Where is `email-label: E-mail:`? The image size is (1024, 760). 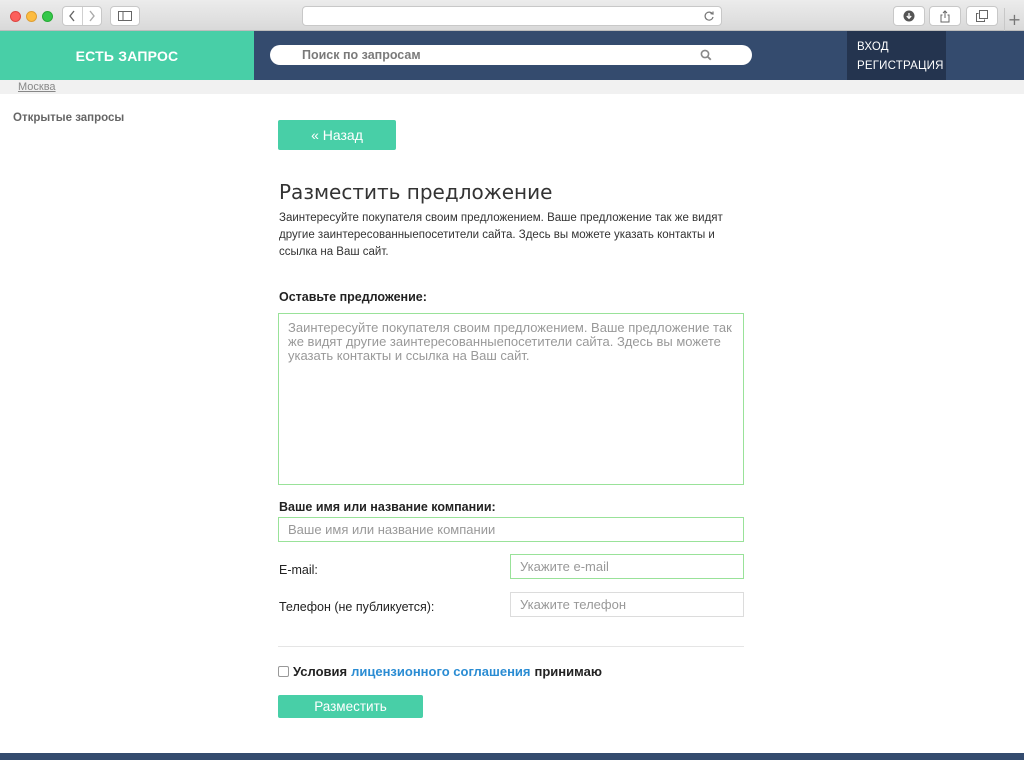
email-label: E-mail: is located at coordinates (298, 570).